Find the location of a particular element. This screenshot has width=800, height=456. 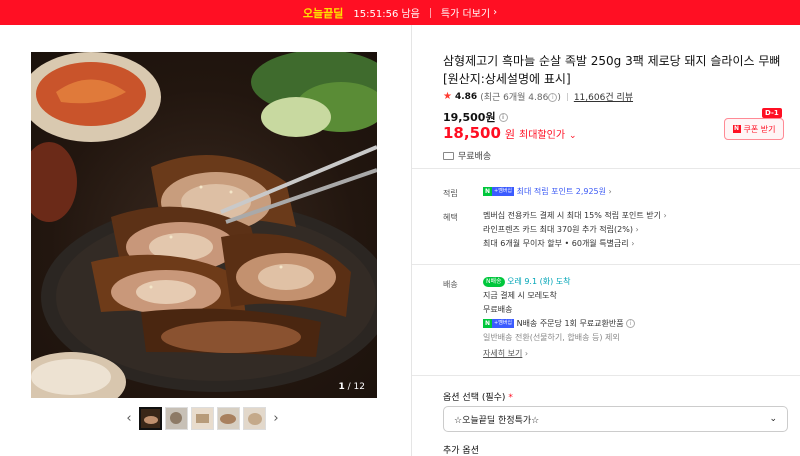

shipping-row: 무료배송 is located at coordinates (467, 155).